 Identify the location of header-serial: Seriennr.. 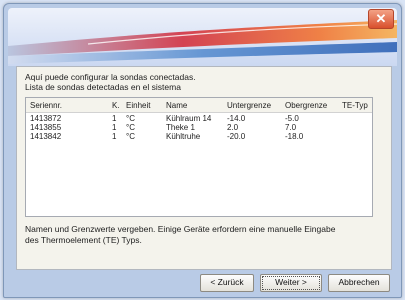
(46, 105).